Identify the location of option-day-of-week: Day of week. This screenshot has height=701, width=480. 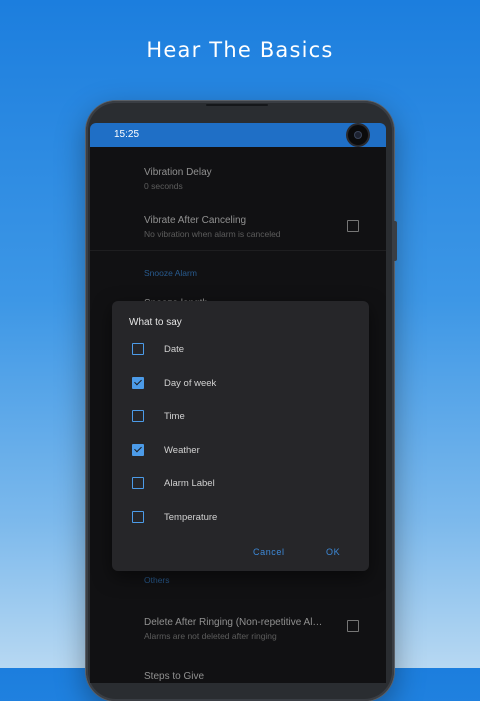
(240, 384).